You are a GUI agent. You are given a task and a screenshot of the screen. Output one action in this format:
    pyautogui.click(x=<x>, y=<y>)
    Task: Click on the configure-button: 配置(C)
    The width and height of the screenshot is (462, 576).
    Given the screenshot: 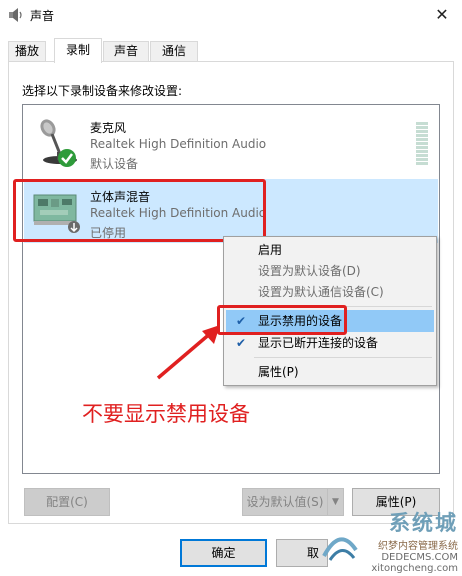 What is the action you would take?
    pyautogui.click(x=67, y=502)
    